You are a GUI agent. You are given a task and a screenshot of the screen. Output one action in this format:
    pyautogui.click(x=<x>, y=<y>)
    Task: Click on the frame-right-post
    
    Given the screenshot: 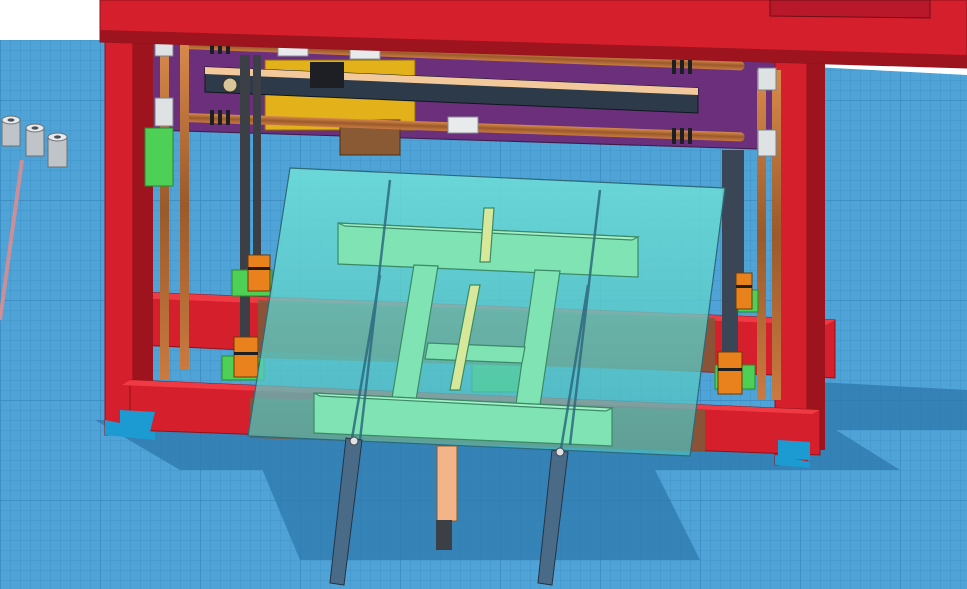 What is the action you would take?
    pyautogui.click(x=799, y=263)
    